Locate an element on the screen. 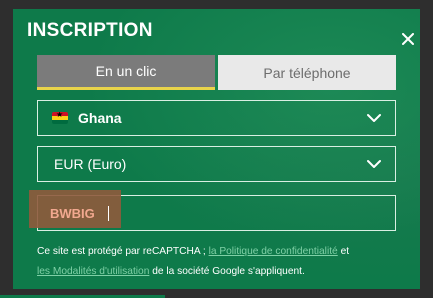 This screenshot has height=298, width=433. form-title: INSCRIPTION is located at coordinates (90, 30).